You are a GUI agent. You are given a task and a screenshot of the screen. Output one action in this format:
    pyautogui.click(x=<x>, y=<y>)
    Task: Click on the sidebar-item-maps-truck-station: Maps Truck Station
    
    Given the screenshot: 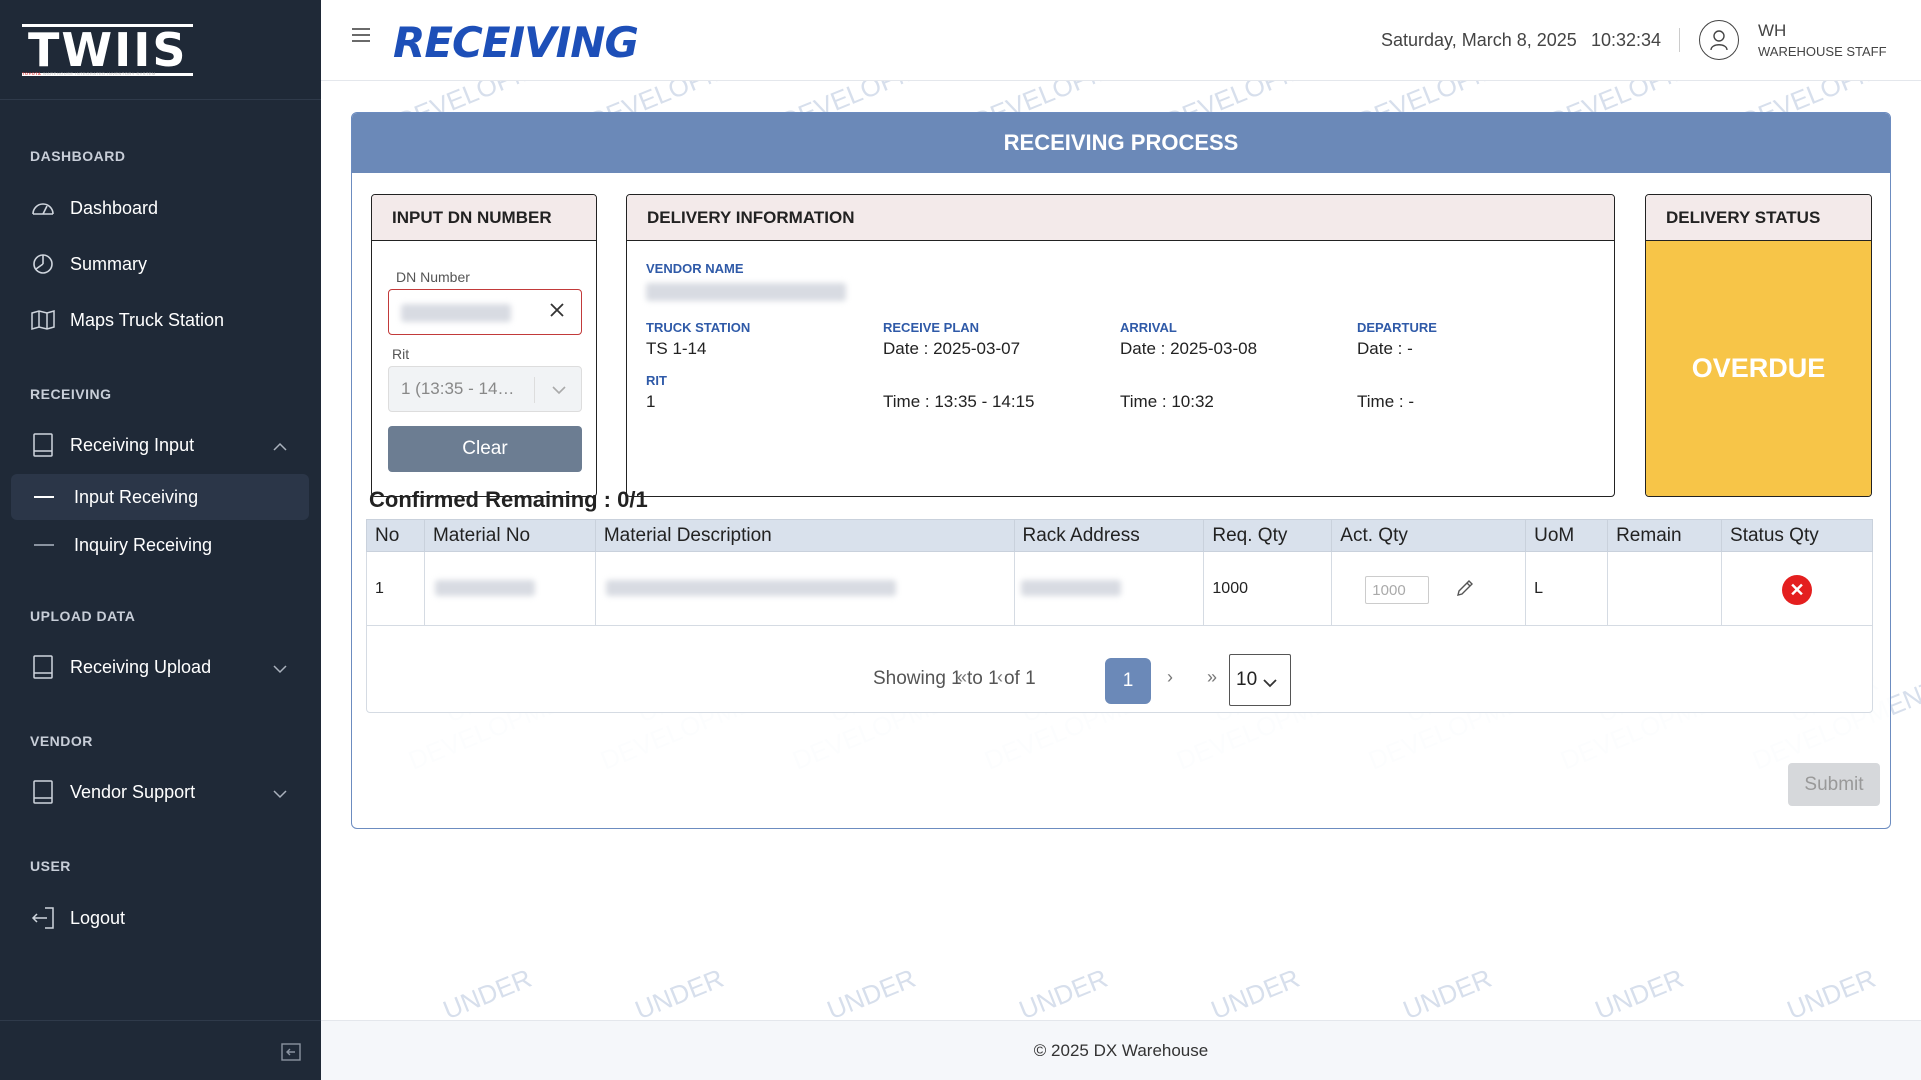 What is the action you would take?
    pyautogui.click(x=160, y=320)
    